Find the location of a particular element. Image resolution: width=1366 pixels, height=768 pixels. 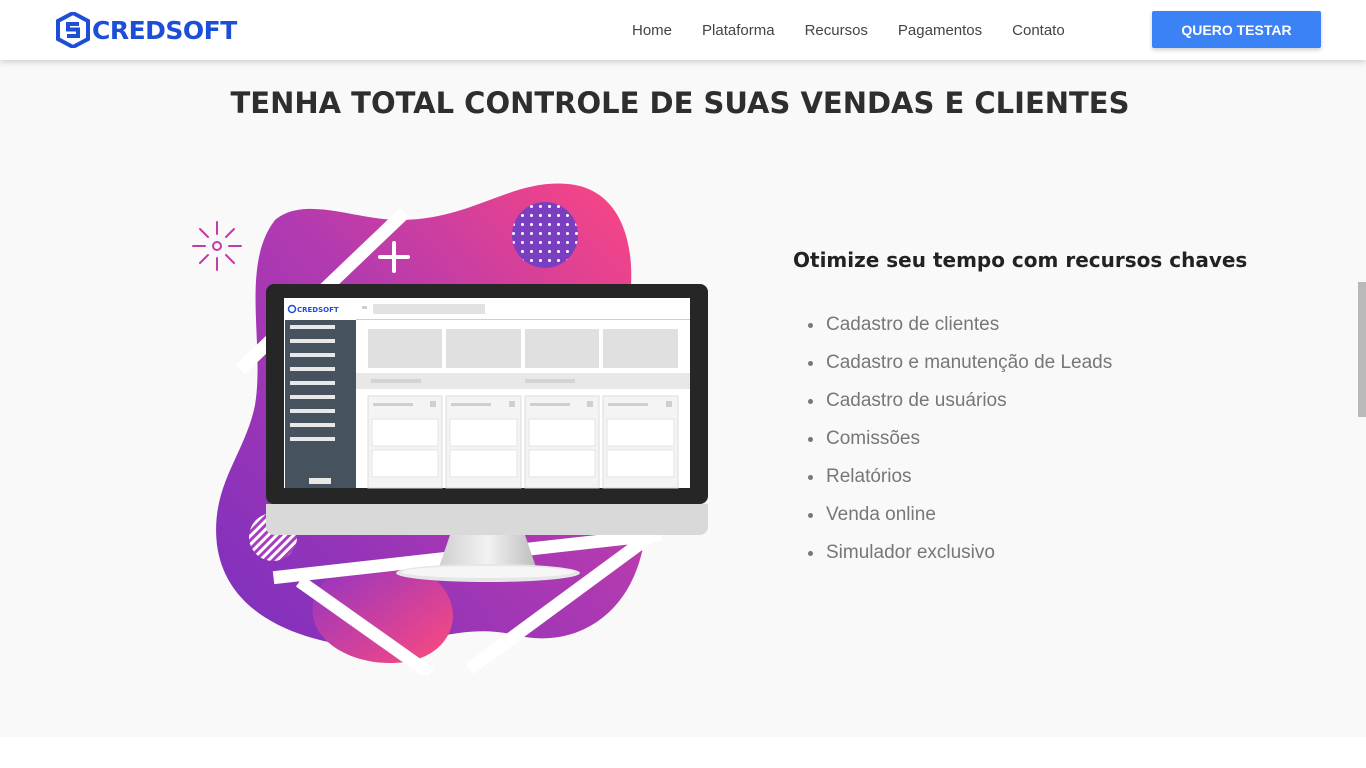

list-item: Venda online is located at coordinates (960, 515).